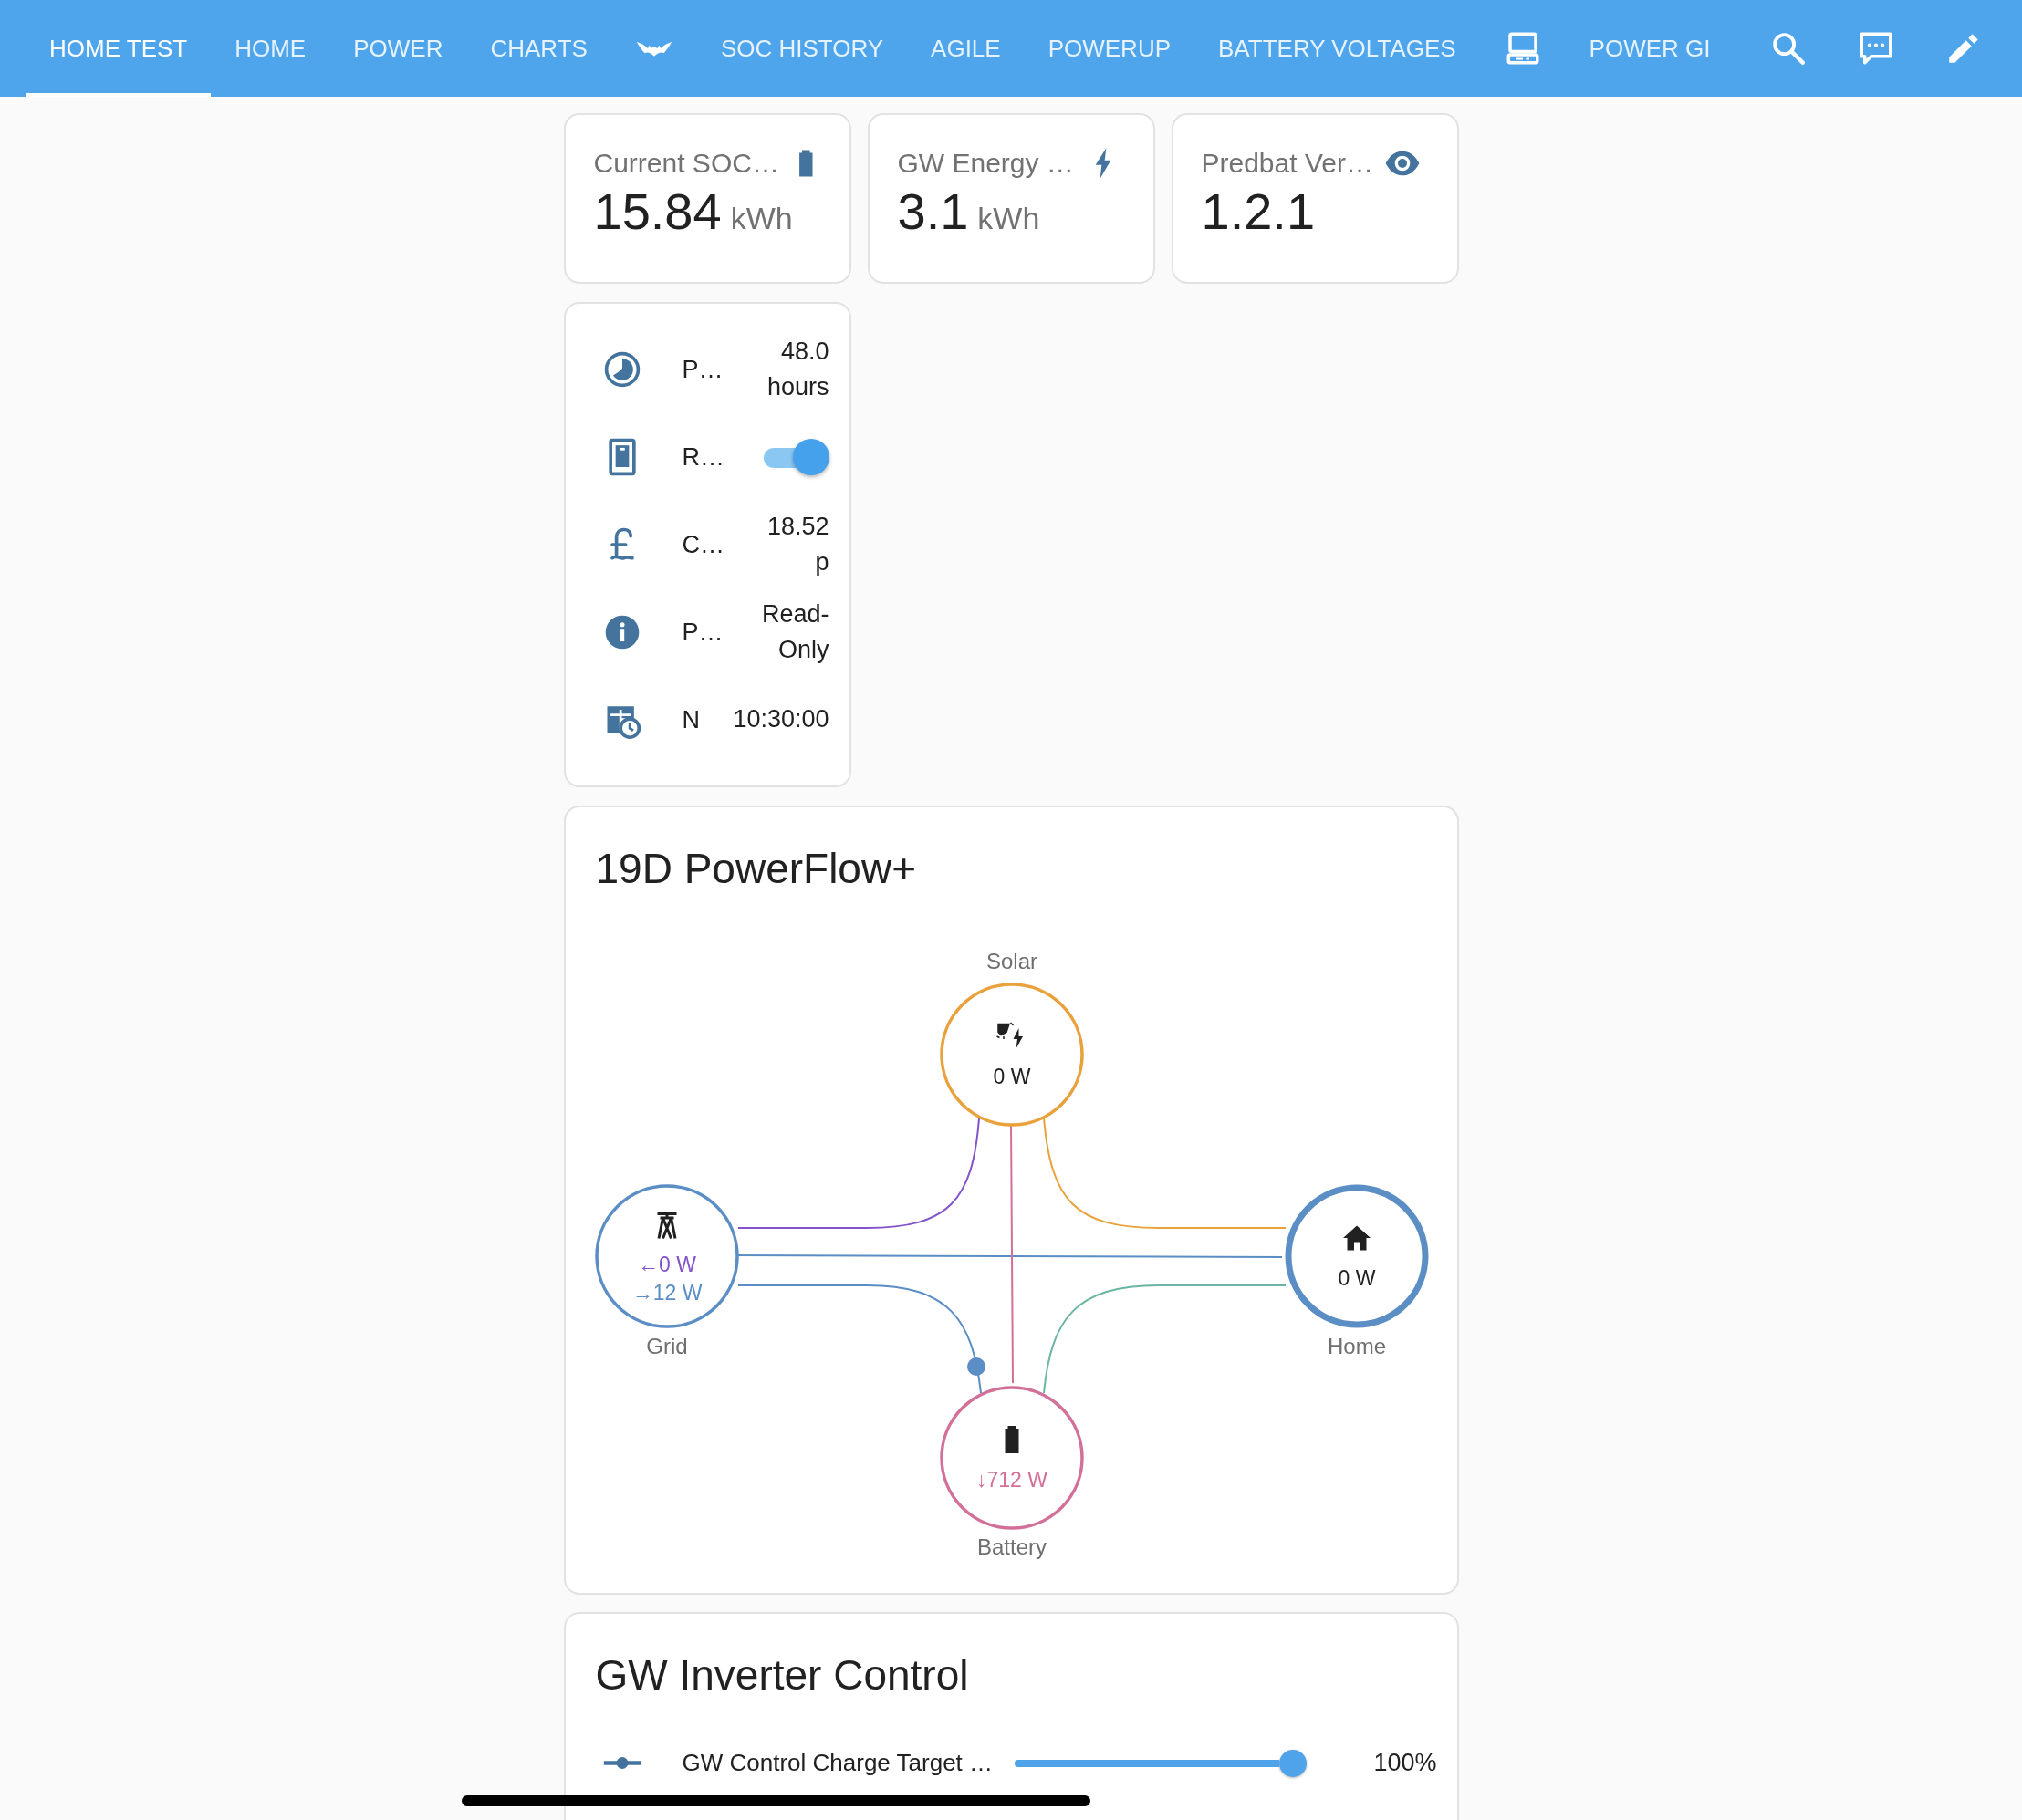 The width and height of the screenshot is (2022, 1820). I want to click on entity-value: 48.0 hours, so click(797, 369).